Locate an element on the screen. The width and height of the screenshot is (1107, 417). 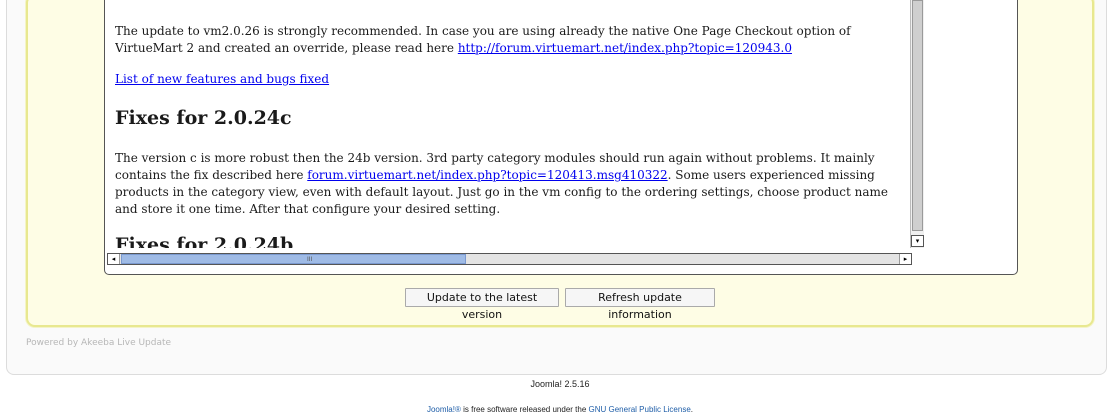
features-link: List of new features and bugs fixed is located at coordinates (222, 79).